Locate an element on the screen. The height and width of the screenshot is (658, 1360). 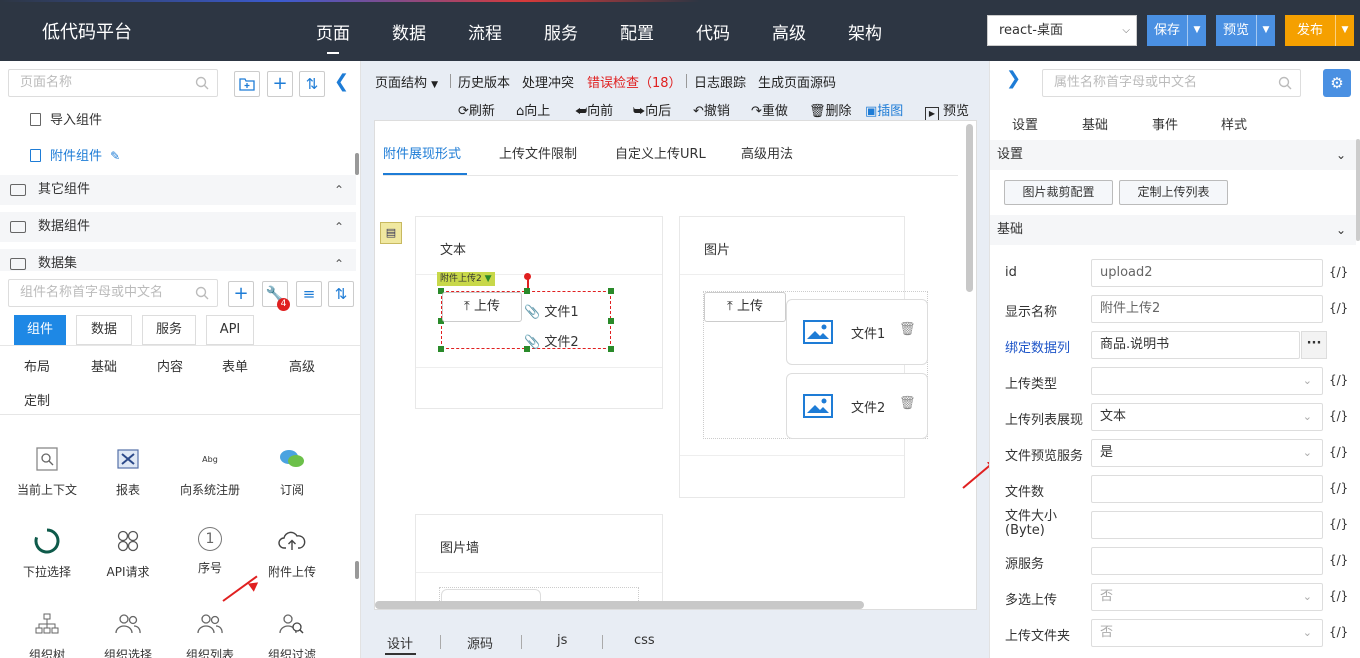
add-component-button: + is located at coordinates (241, 294).